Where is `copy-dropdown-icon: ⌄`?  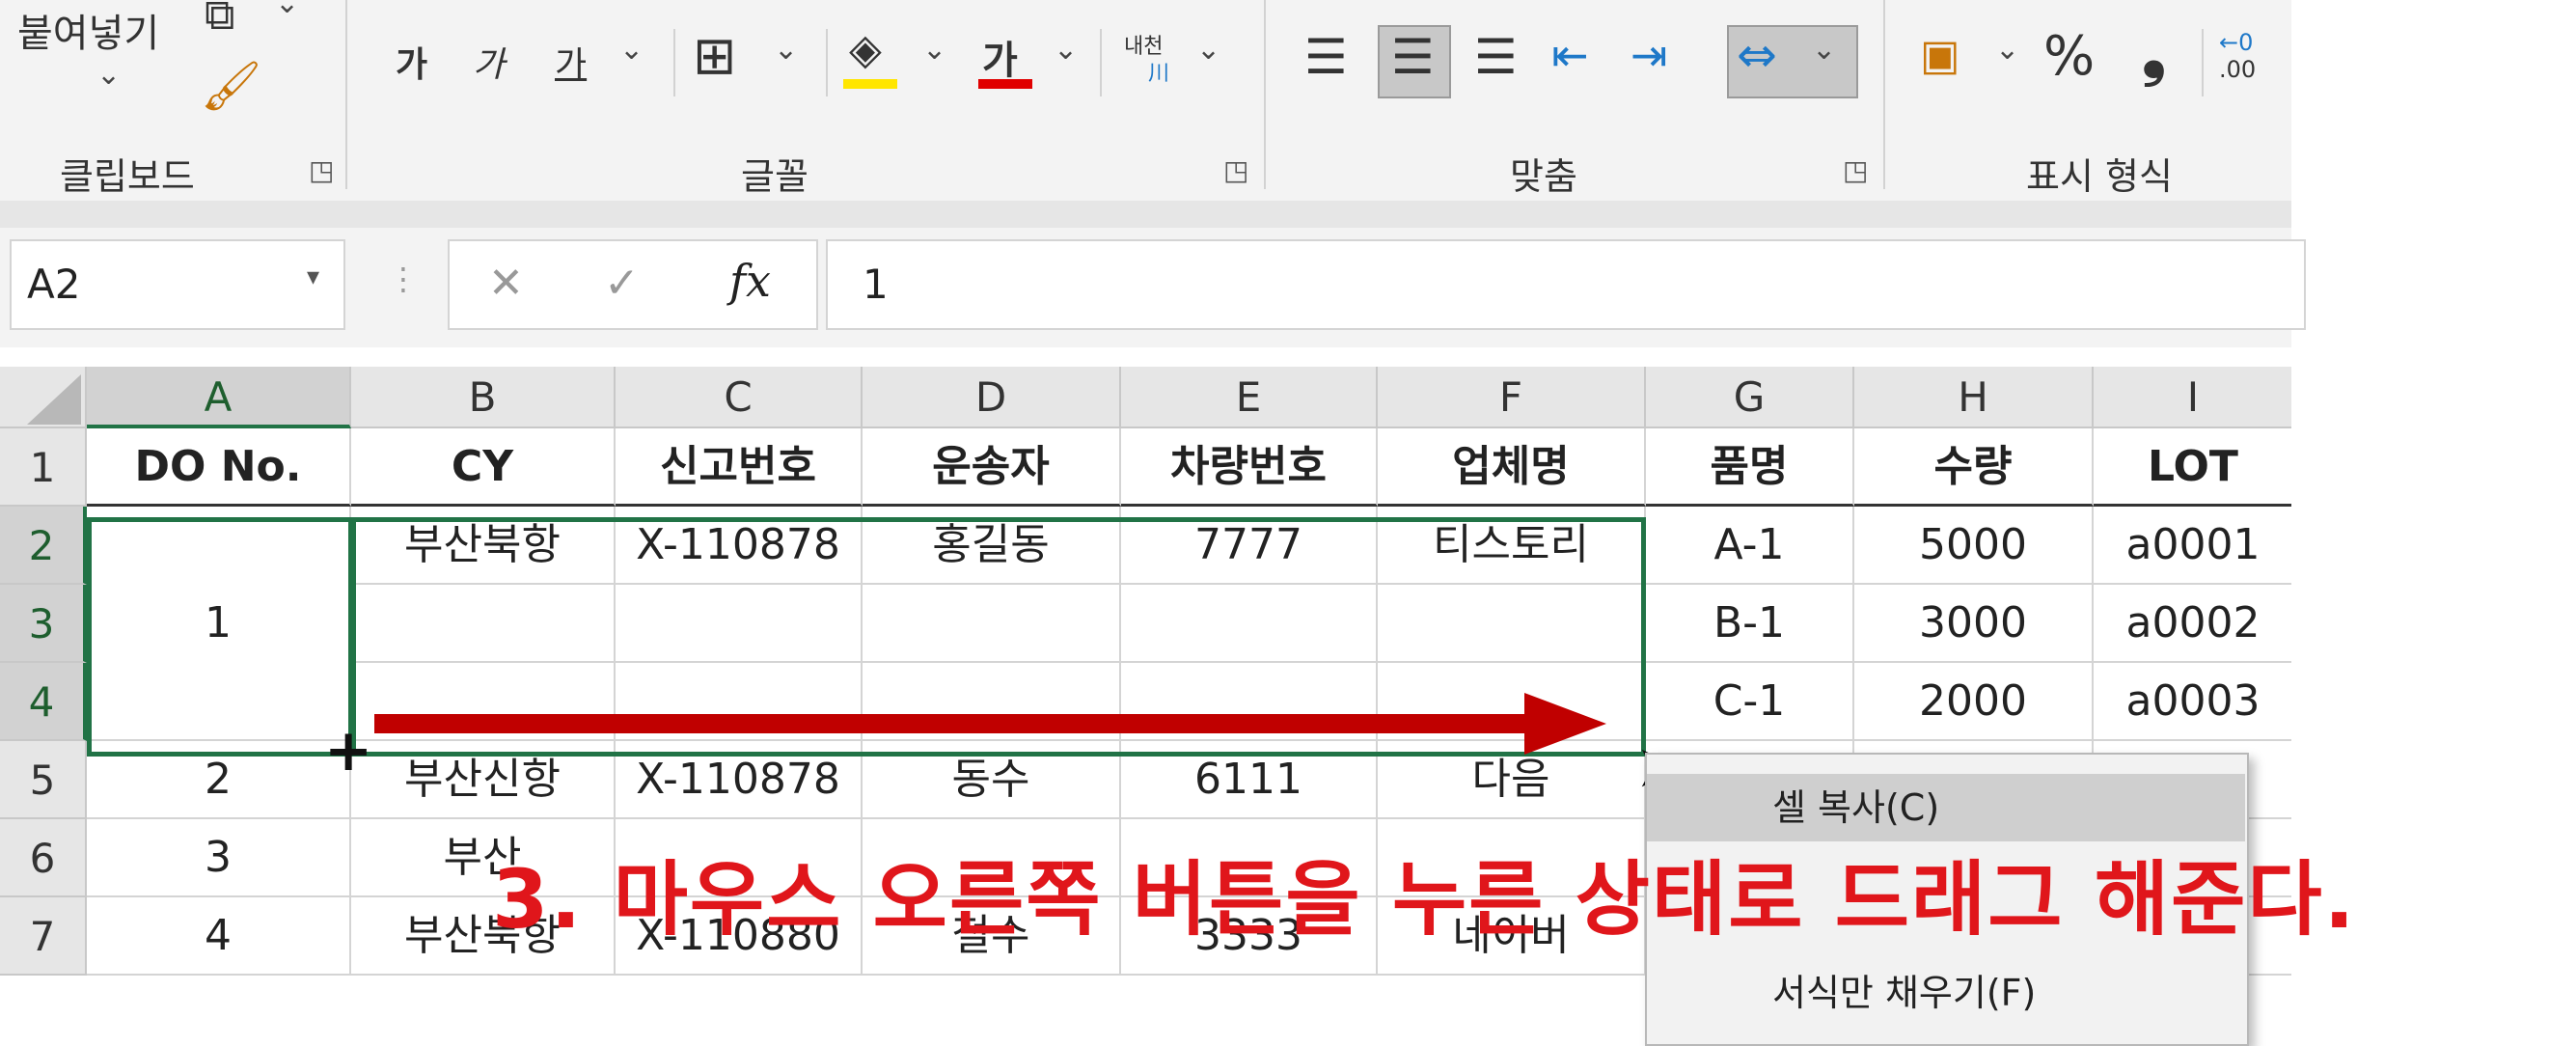
copy-dropdown-icon: ⌄ is located at coordinates (287, 10).